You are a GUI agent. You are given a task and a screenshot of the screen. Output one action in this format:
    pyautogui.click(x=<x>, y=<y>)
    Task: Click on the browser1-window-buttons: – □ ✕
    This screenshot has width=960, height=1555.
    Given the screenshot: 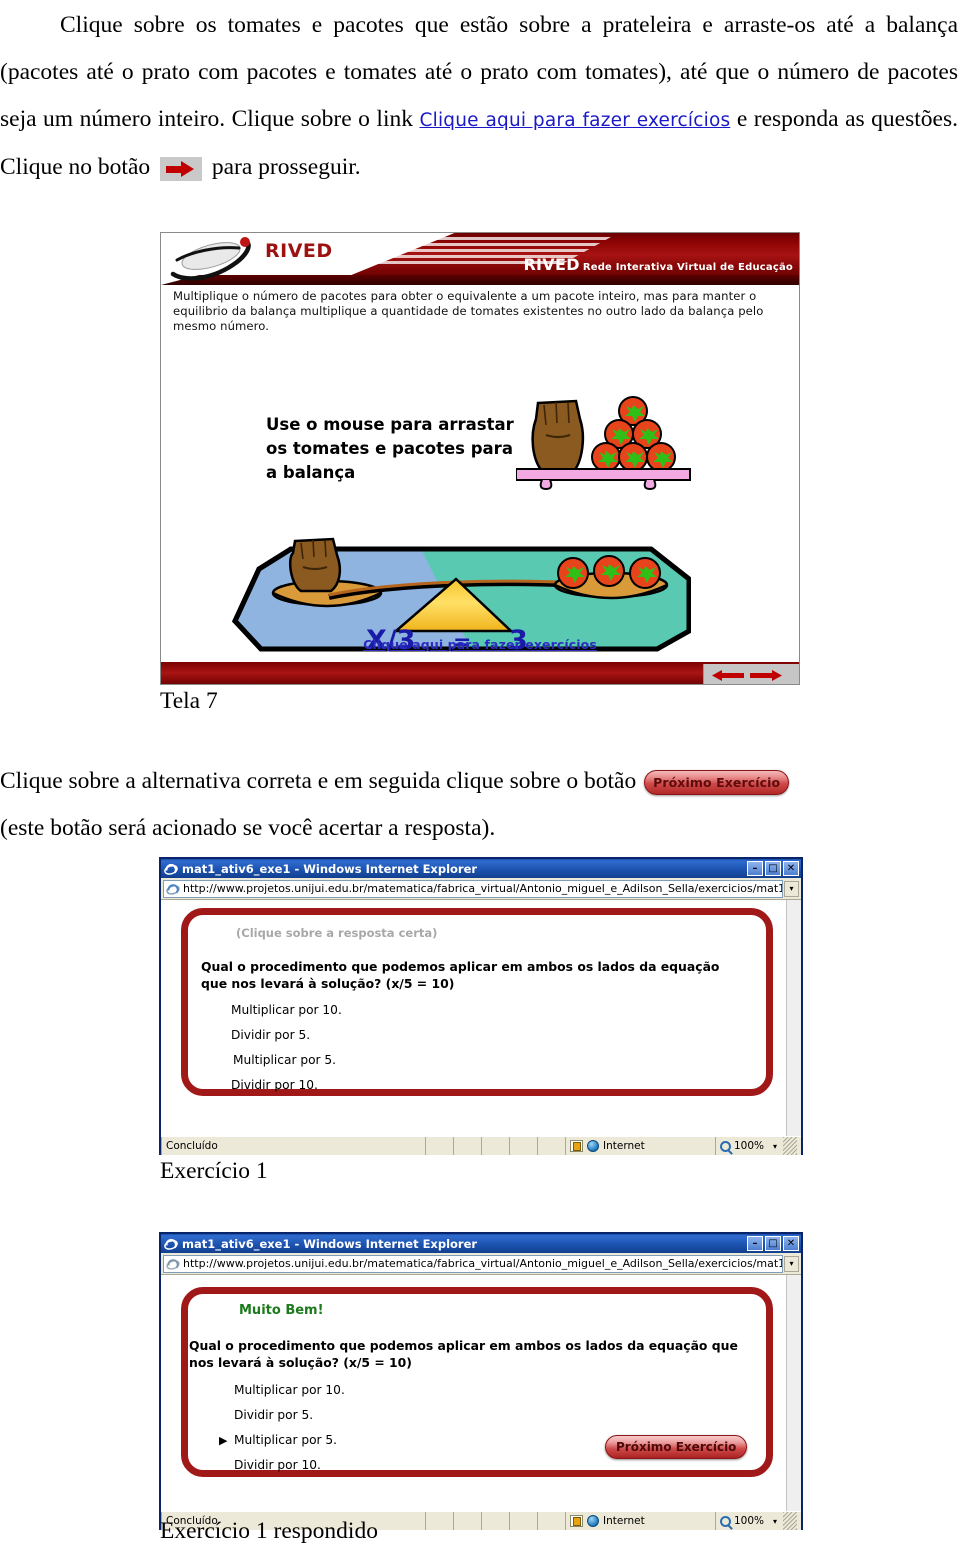 What is the action you would take?
    pyautogui.click(x=774, y=868)
    